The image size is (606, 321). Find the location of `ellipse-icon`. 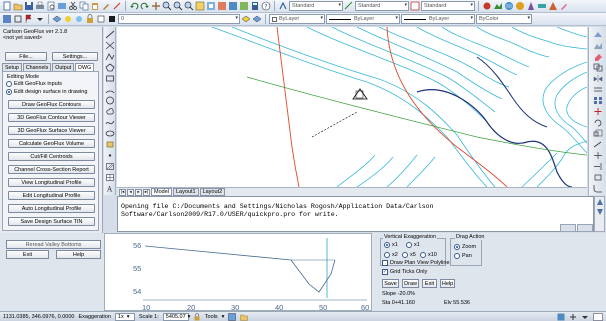

ellipse-icon is located at coordinates (110, 133).